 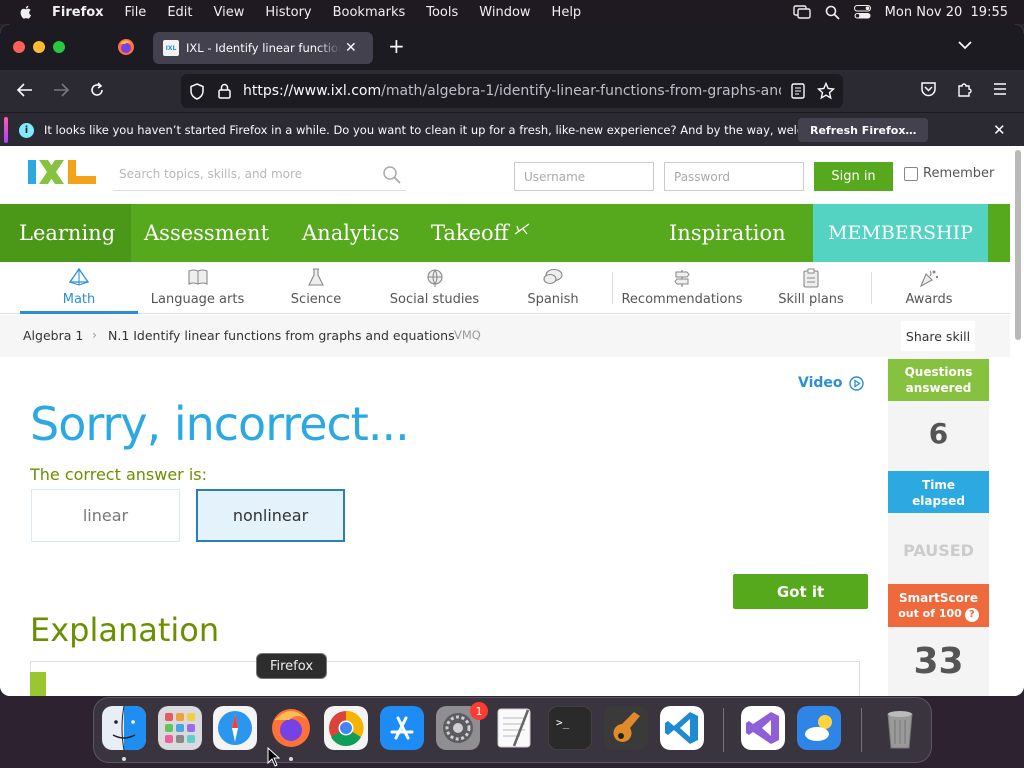 I want to click on subject-skill-plans: Skill plans, so click(x=811, y=288).